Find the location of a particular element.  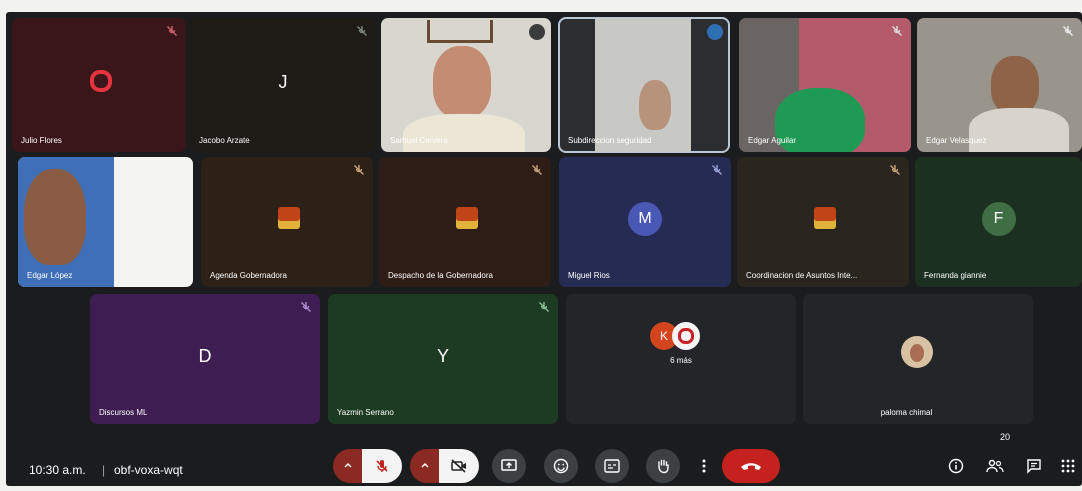

present-screen-button is located at coordinates (509, 466).